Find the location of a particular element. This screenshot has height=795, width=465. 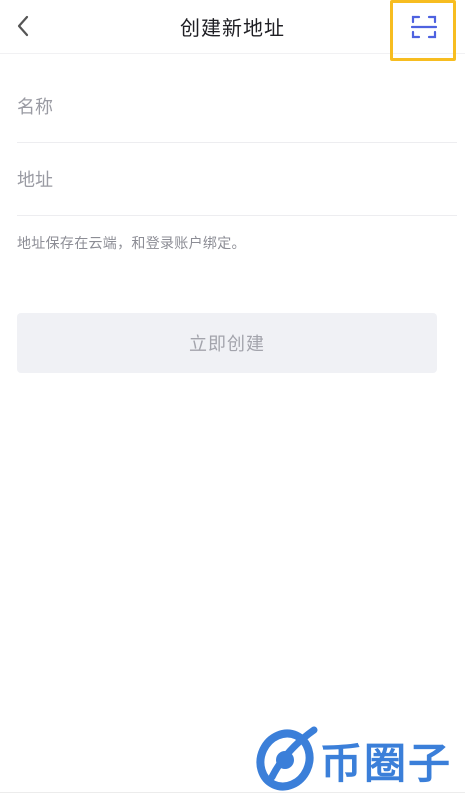

top-bar: 创建新地址 is located at coordinates (232, 30).